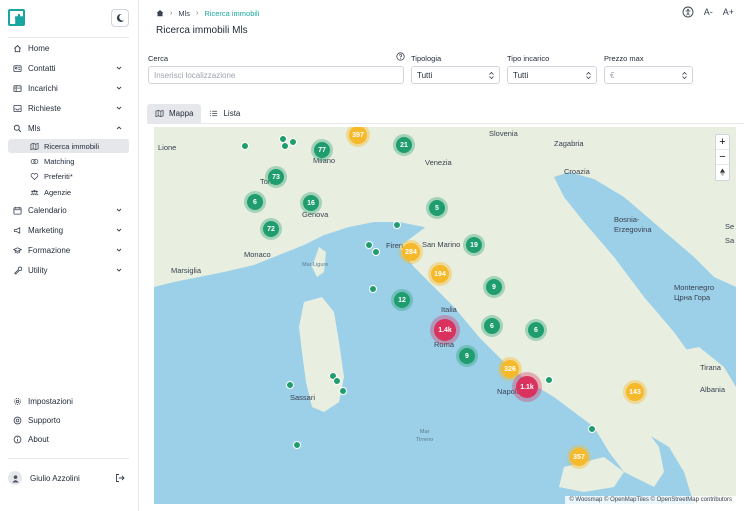 The image size is (744, 511). Describe the element at coordinates (722, 172) in the screenshot. I see `reset-north-button` at that location.